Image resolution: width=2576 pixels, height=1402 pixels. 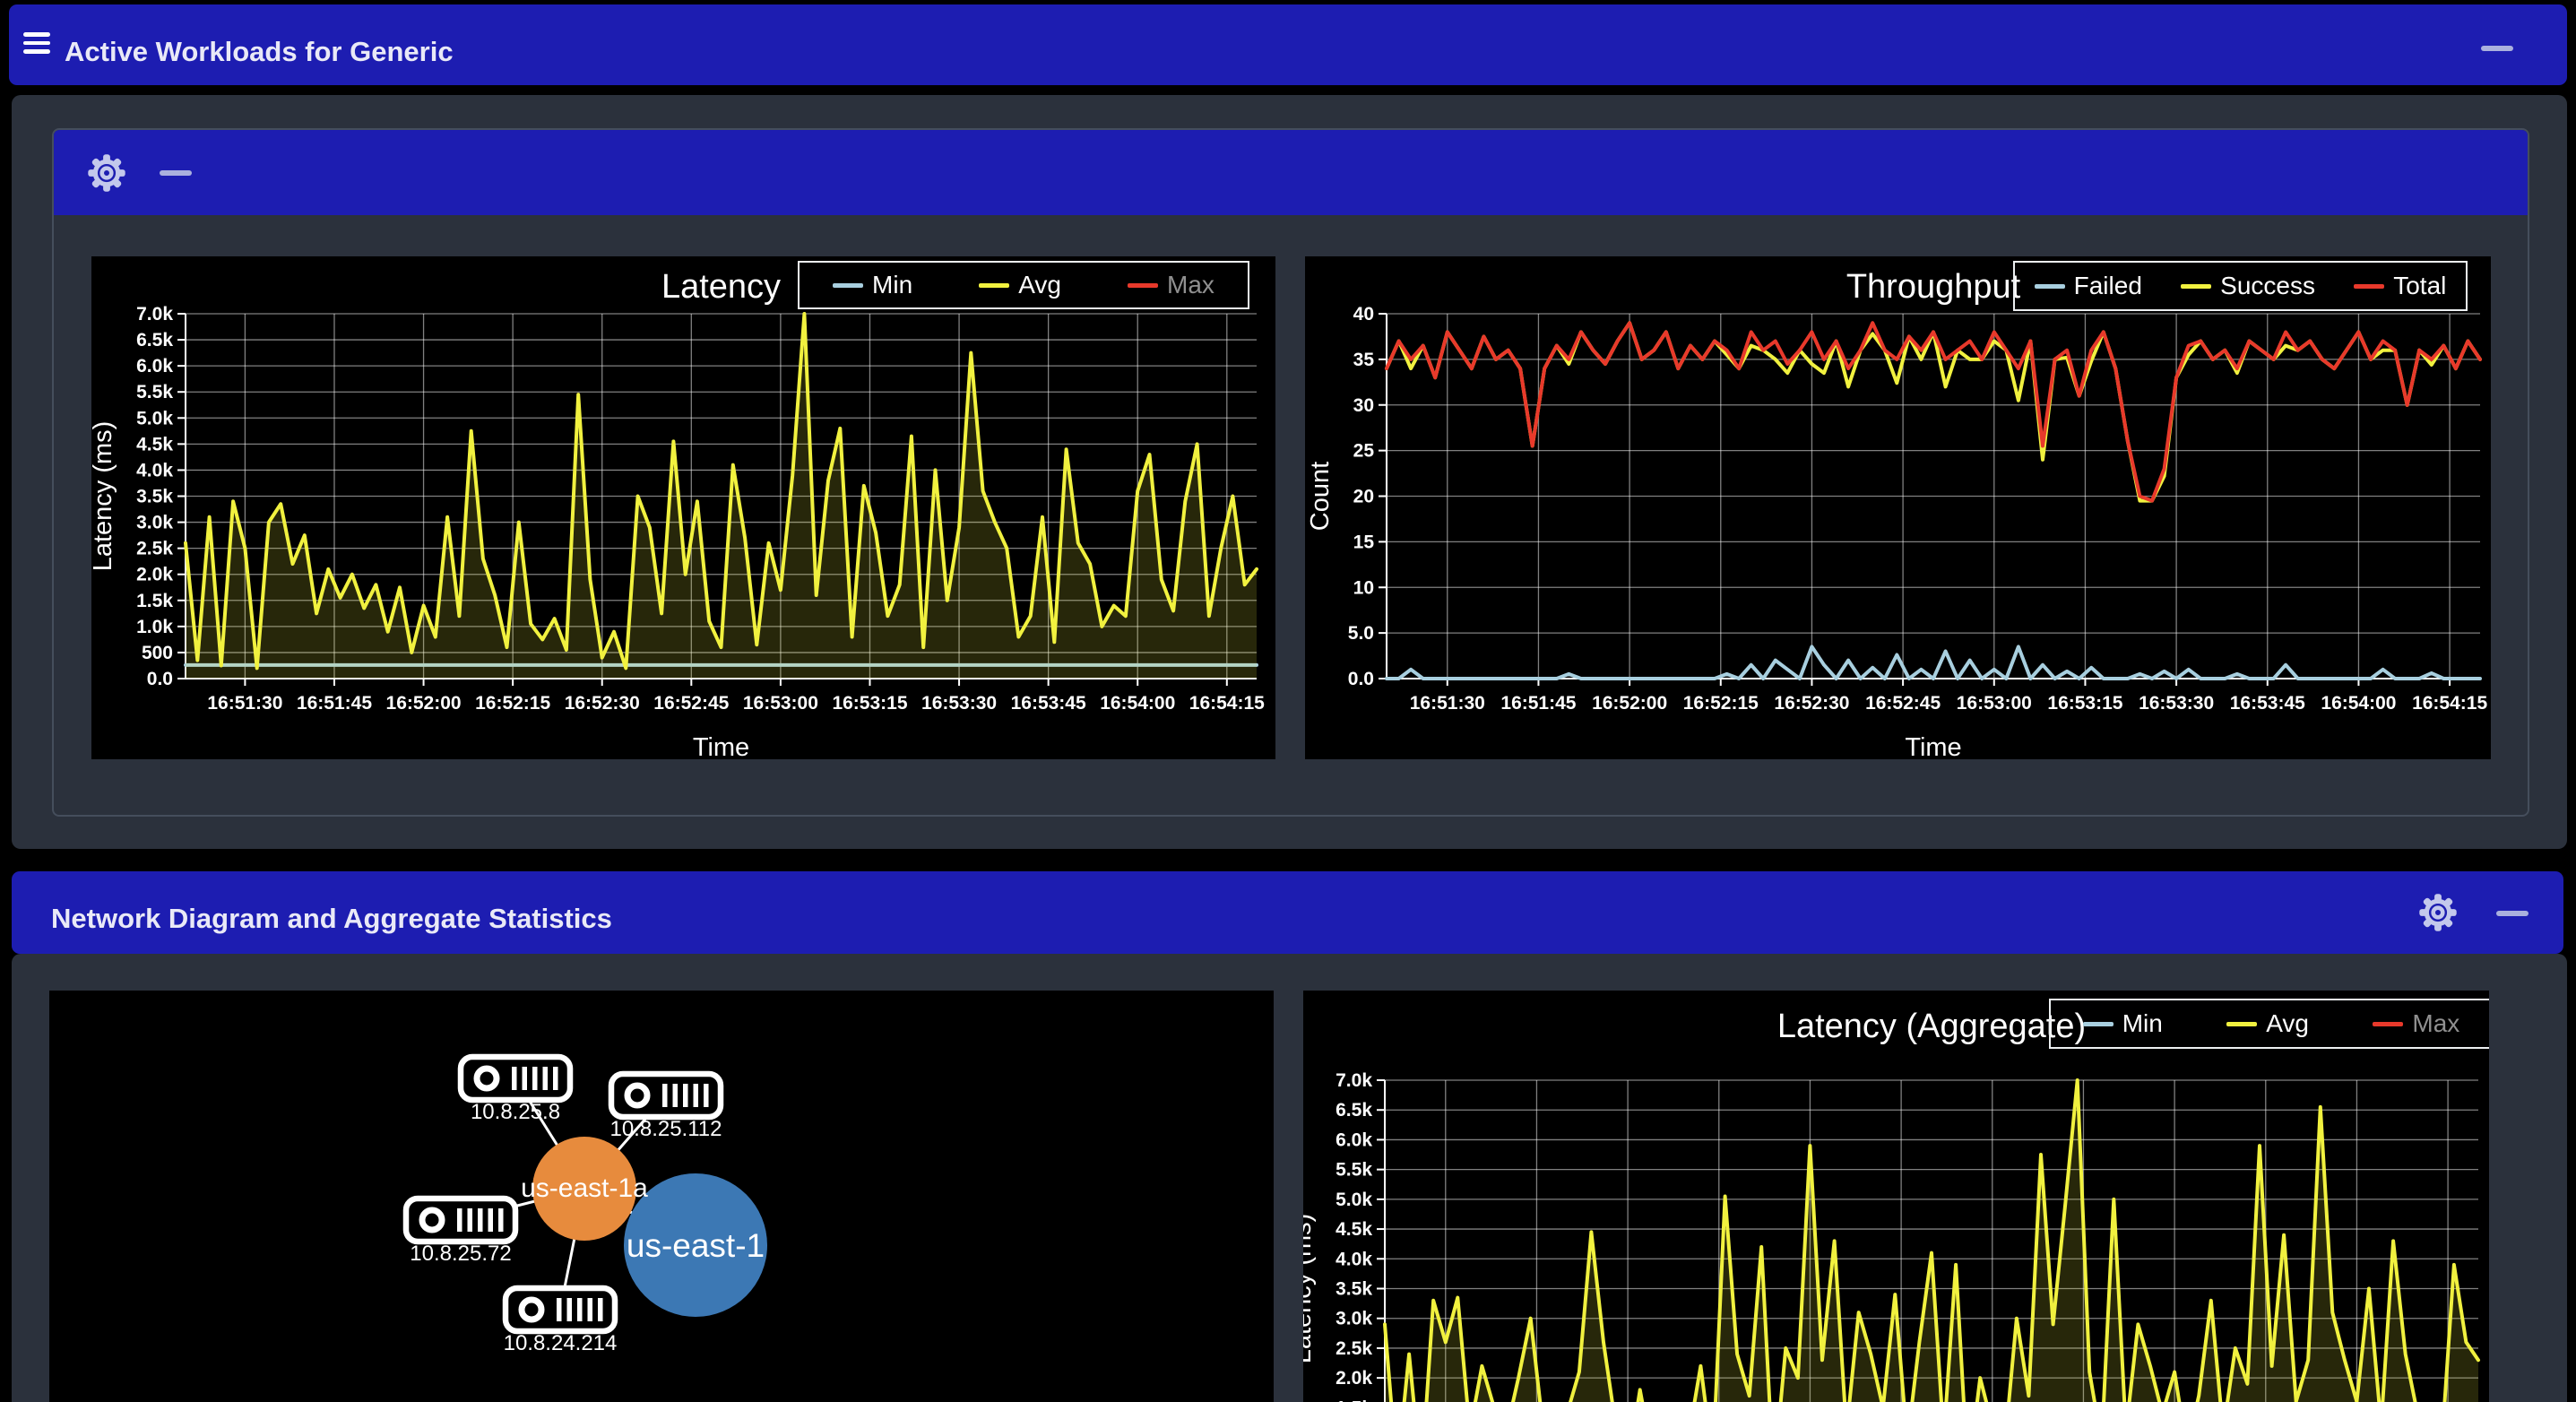 I want to click on minimize-network-section-button, so click(x=2512, y=914).